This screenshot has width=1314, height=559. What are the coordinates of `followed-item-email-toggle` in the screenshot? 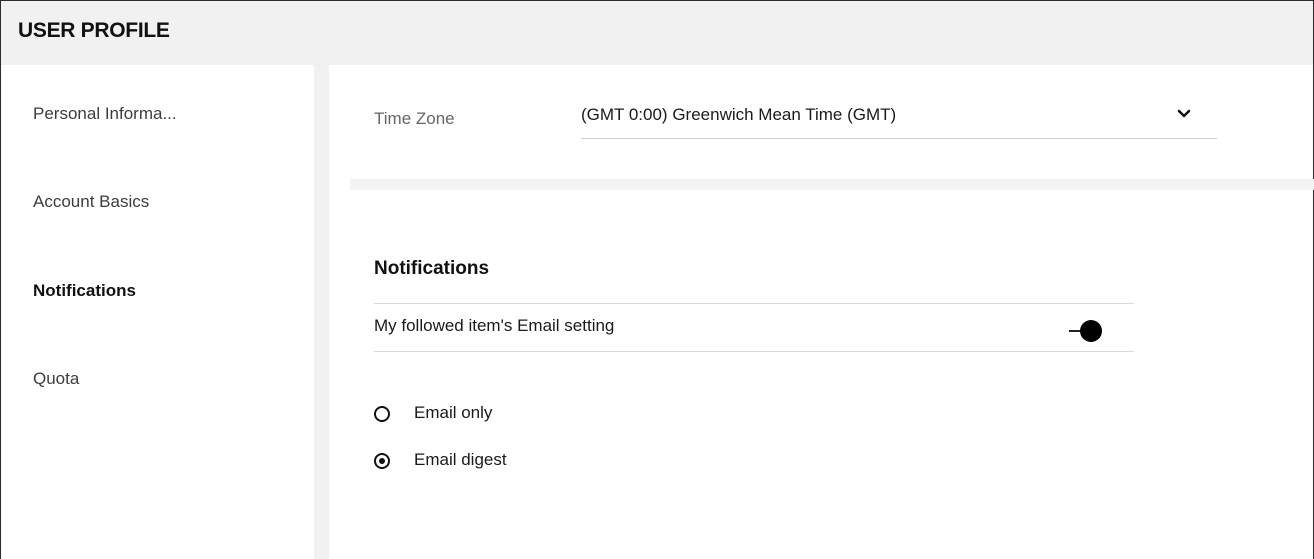 It's located at (1086, 331).